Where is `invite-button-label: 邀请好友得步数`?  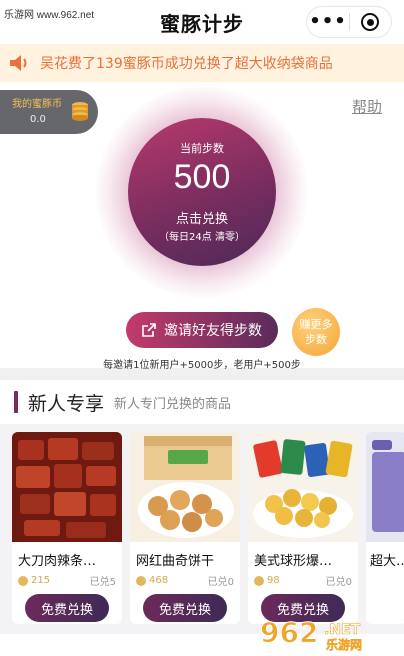 invite-button-label: 邀请好友得步数 is located at coordinates (213, 331).